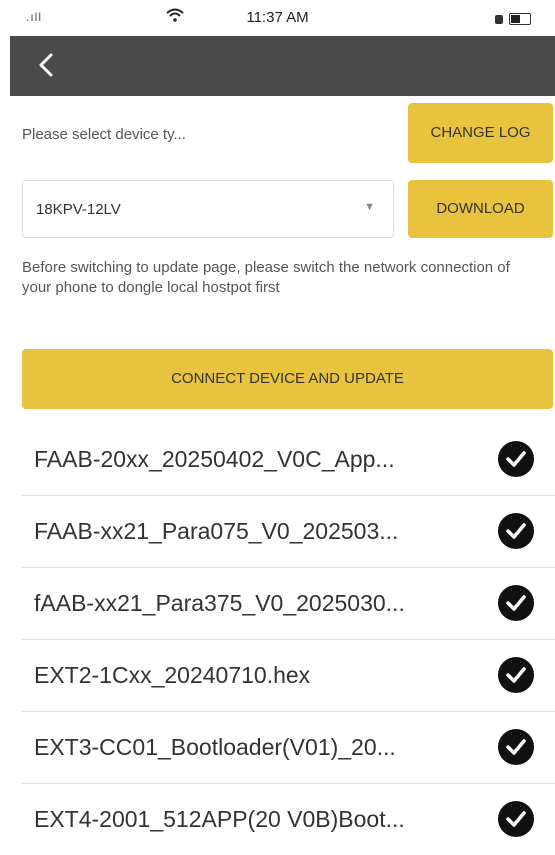 Image resolution: width=555 pixels, height=855 pixels. I want to click on device-type-value: 18KPV-12LV, so click(78, 209).